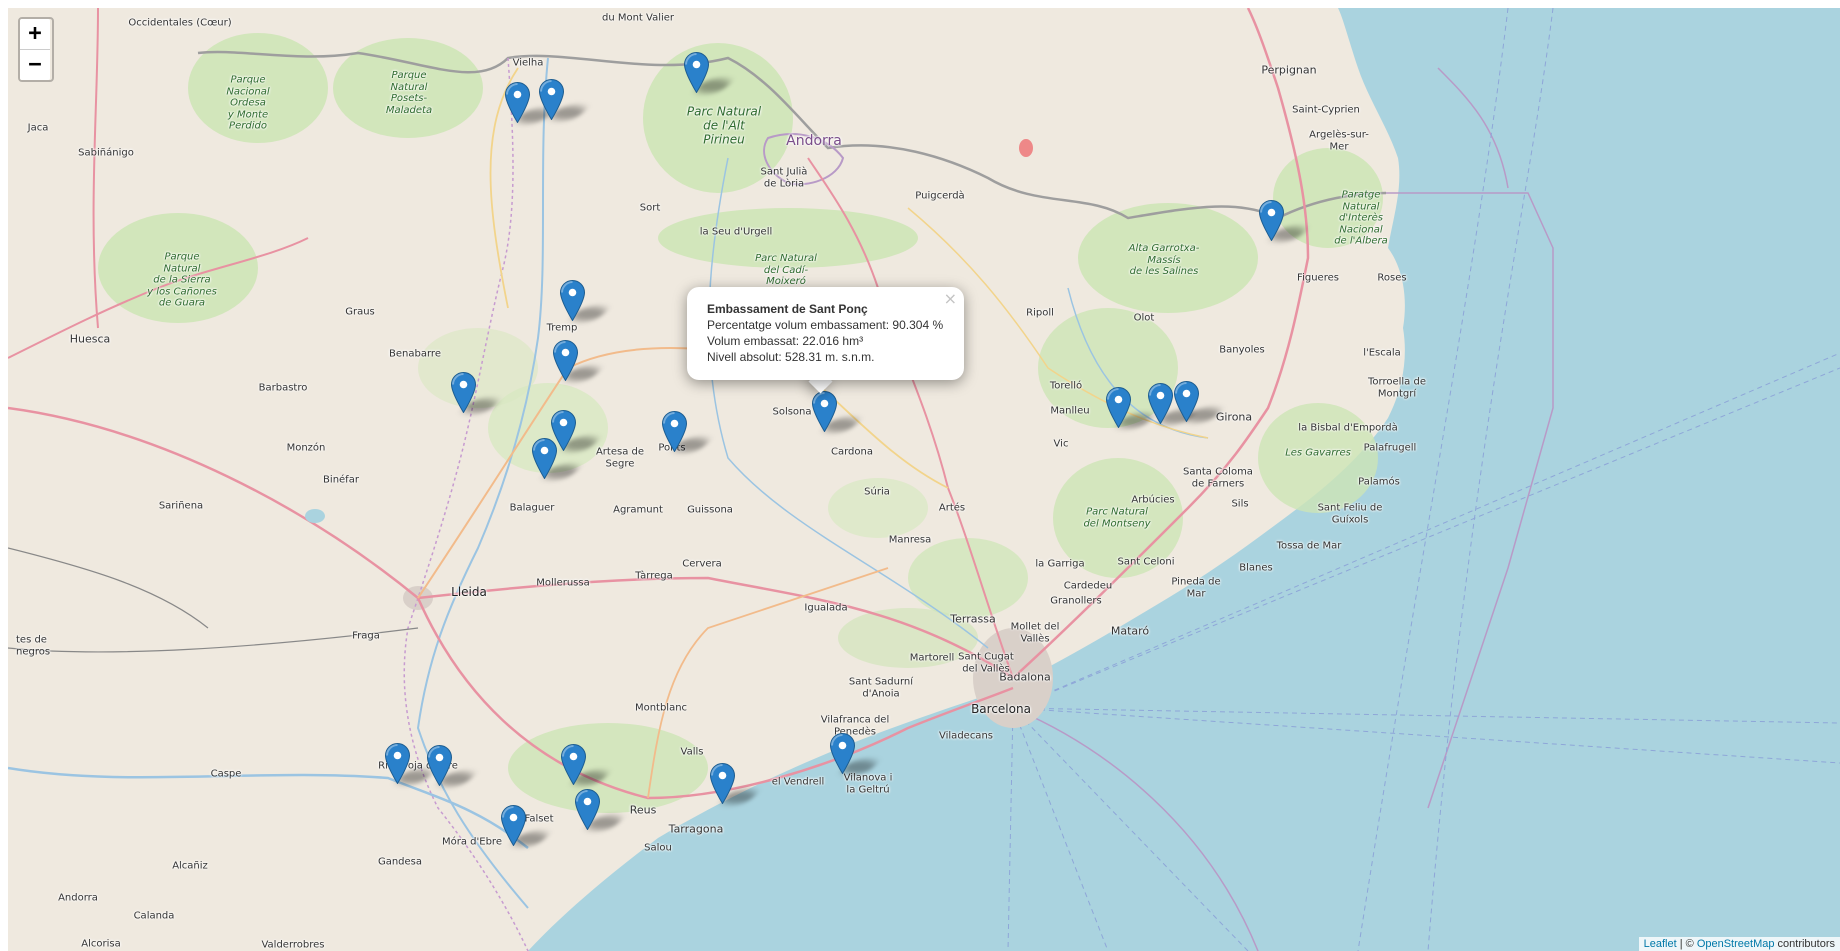 The height and width of the screenshot is (951, 1840). I want to click on leaflet-link: Leaflet, so click(1660, 944).